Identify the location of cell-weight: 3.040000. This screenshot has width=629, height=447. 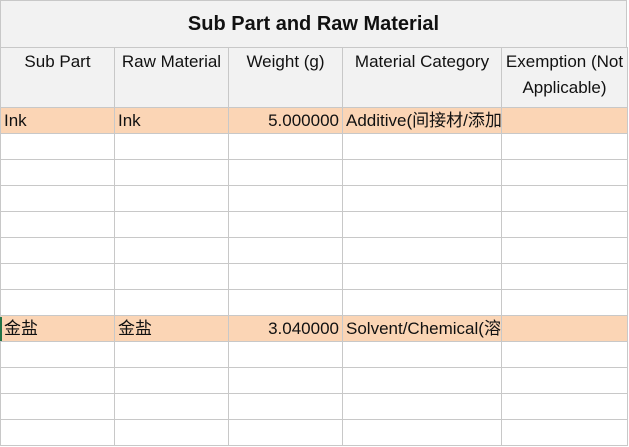
(285, 328).